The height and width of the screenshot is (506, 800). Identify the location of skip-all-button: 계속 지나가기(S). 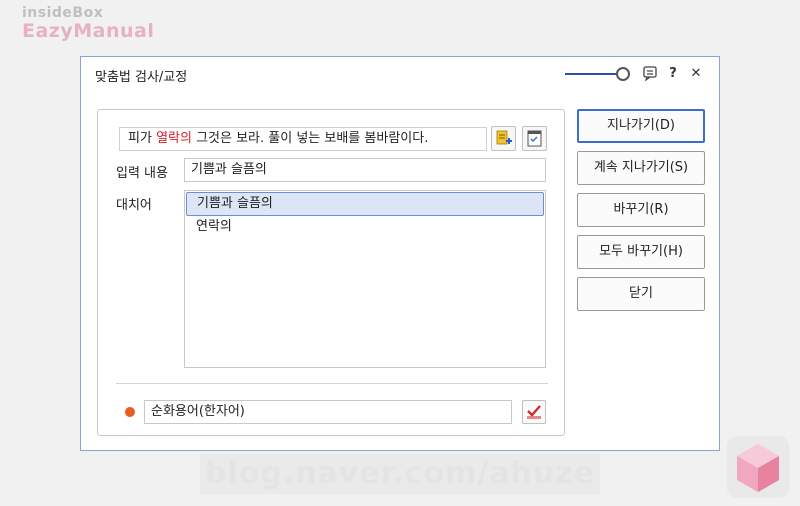
(641, 168).